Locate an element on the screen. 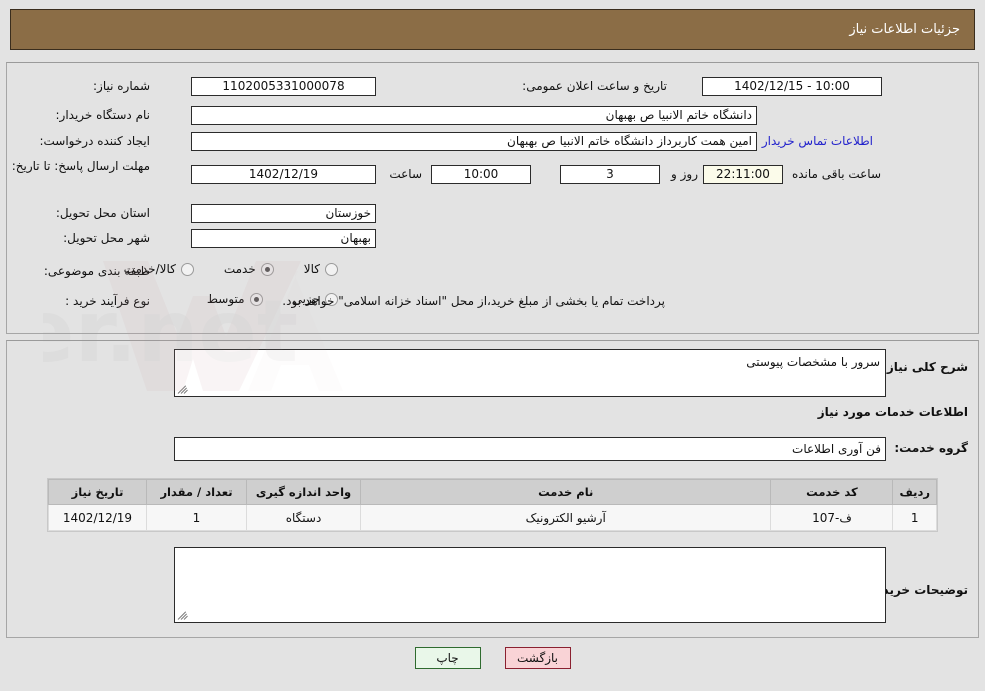 The height and width of the screenshot is (691, 985). province-label-row: استان محل تحویل: is located at coordinates (103, 213).